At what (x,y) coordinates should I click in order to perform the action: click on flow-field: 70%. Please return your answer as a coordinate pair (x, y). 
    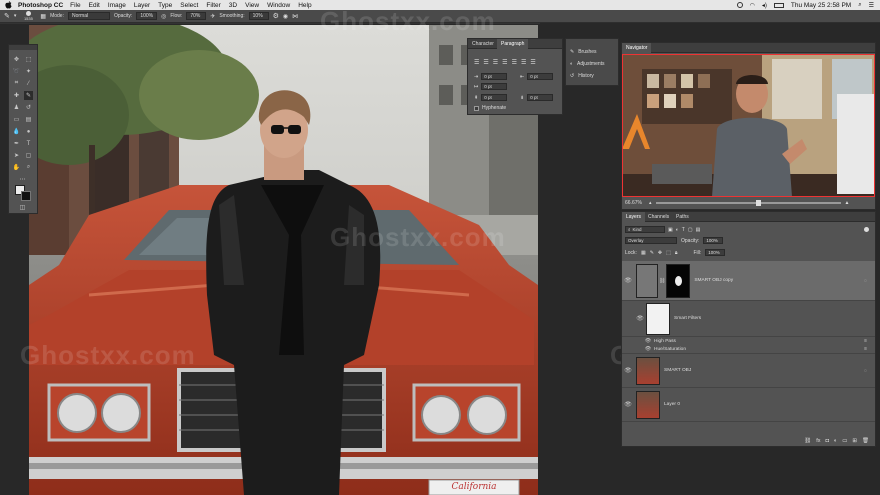
    Looking at the image, I should click on (196, 16).